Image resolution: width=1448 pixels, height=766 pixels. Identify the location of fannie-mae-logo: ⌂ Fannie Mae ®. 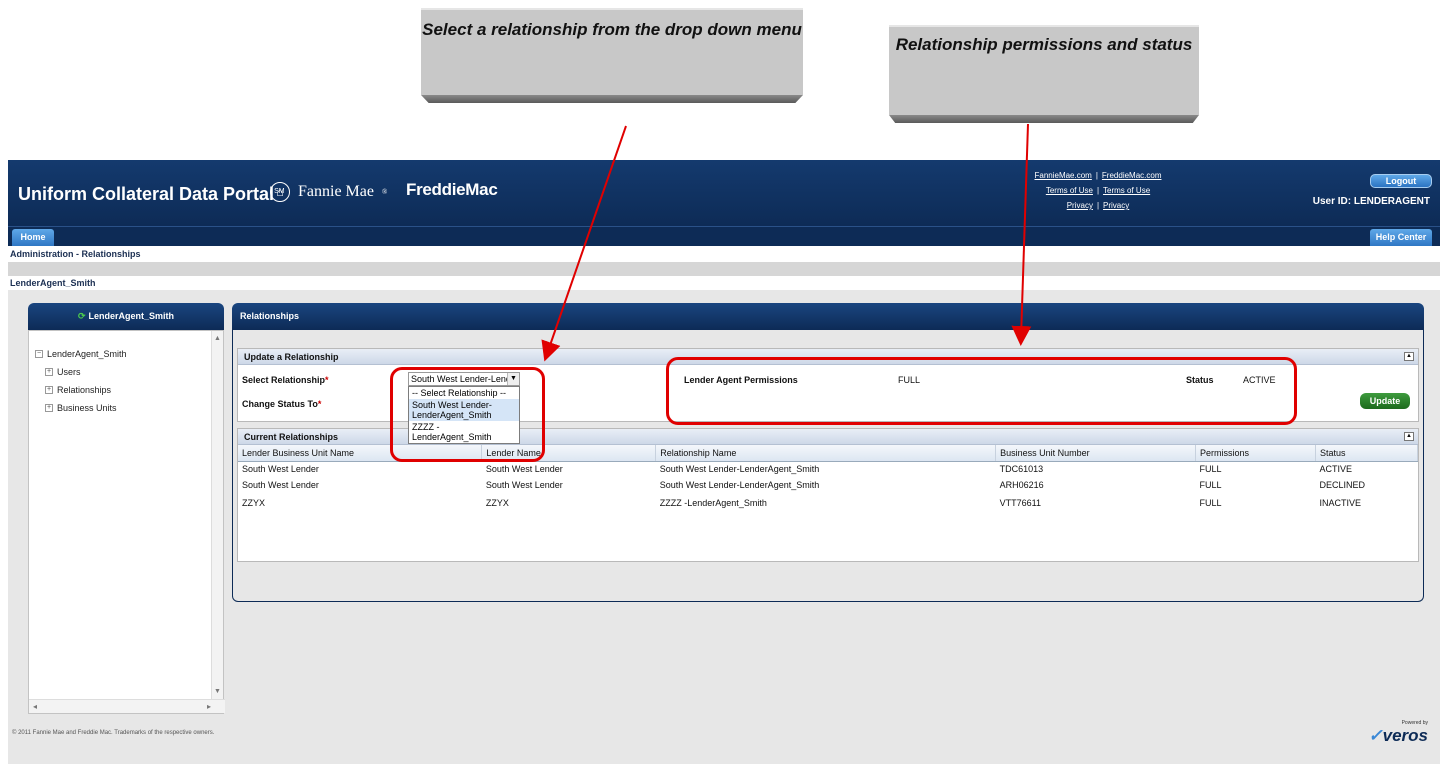
(328, 192).